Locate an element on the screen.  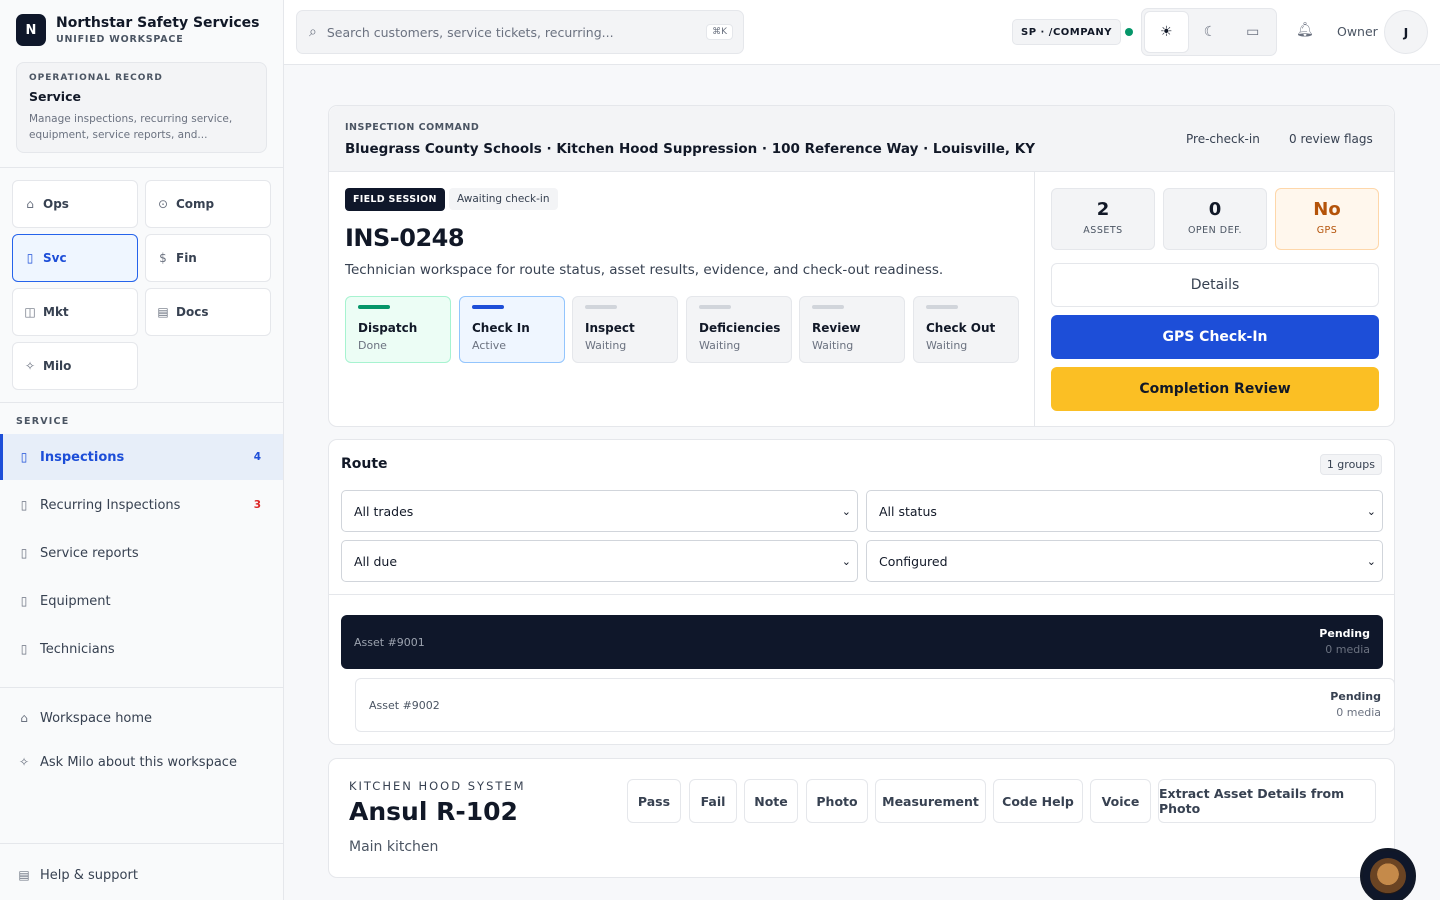
sidebar-item-help: ▤ Help & support is located at coordinates (141, 875).